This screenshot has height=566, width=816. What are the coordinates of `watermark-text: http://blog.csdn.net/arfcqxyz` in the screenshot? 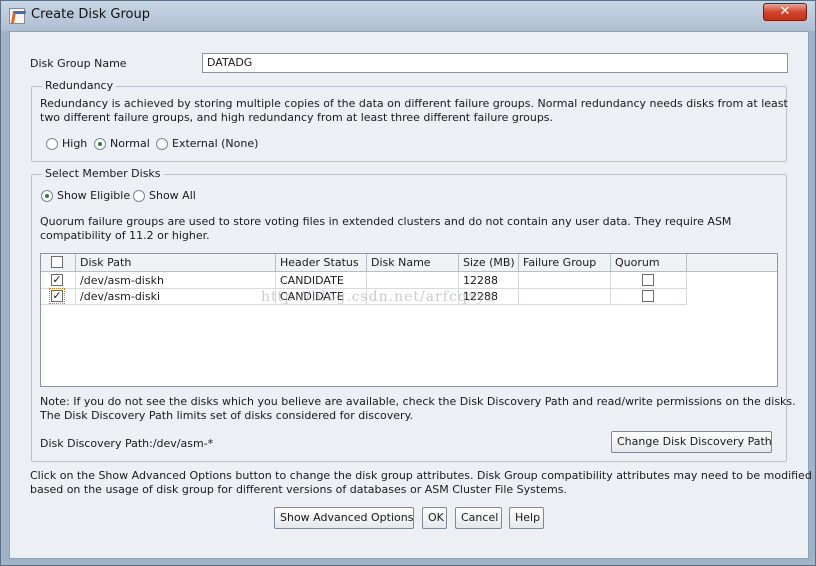 It's located at (377, 297).